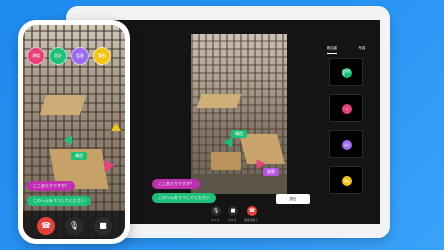 Image resolution: width=444 pixels, height=250 pixels. What do you see at coordinates (271, 172) in the screenshot?
I see `annotation-tag-purple: 鉄筋` at bounding box center [271, 172].